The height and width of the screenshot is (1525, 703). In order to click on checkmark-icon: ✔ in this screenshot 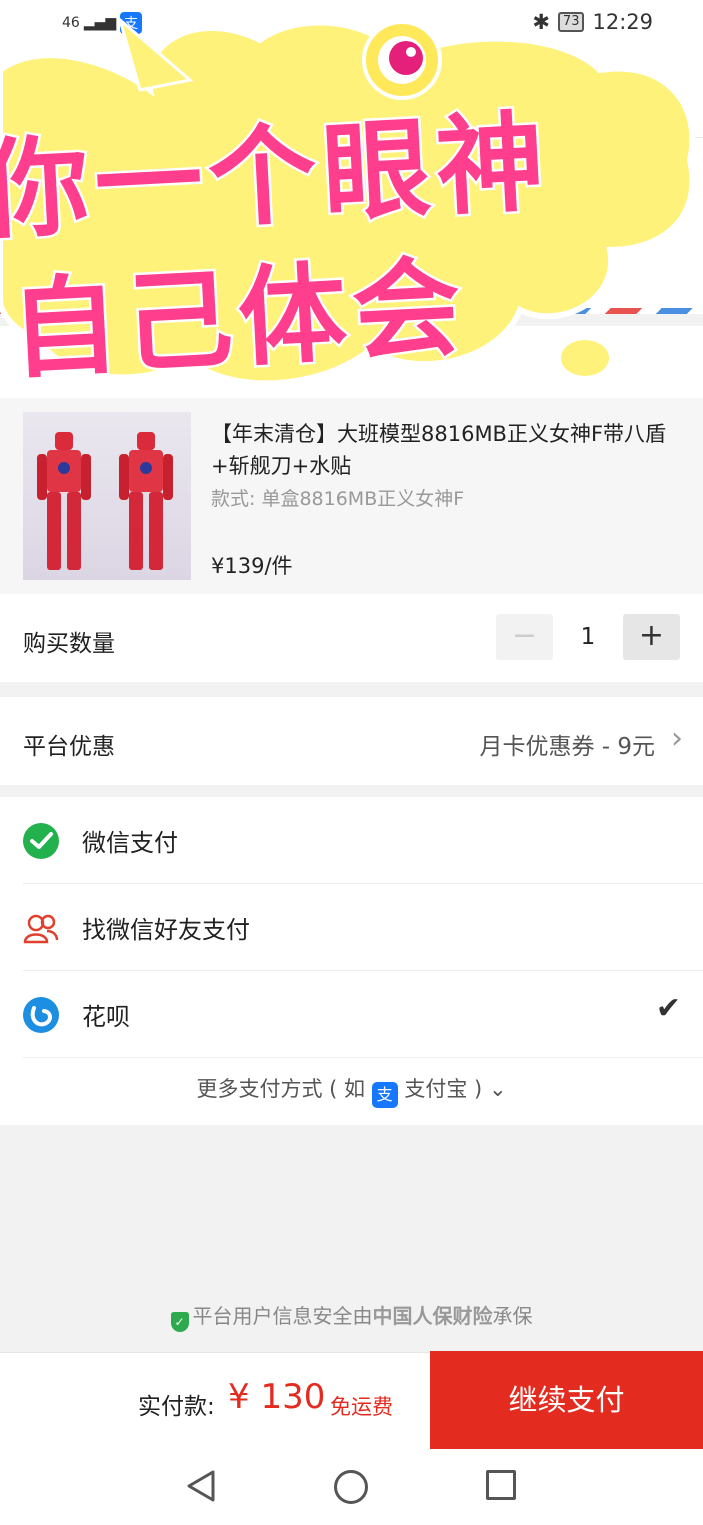, I will do `click(668, 1008)`.